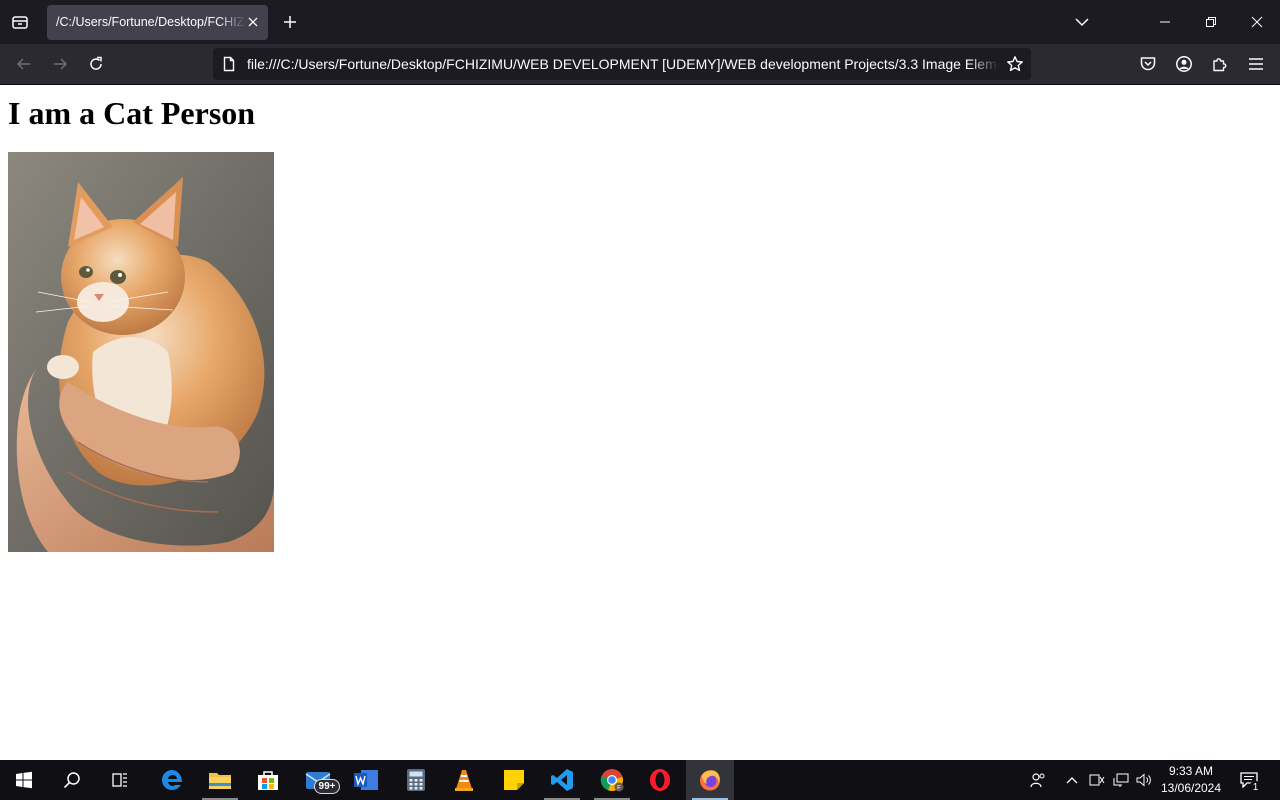 This screenshot has width=1280, height=800. I want to click on hamburger-icon, so click(1256, 64).